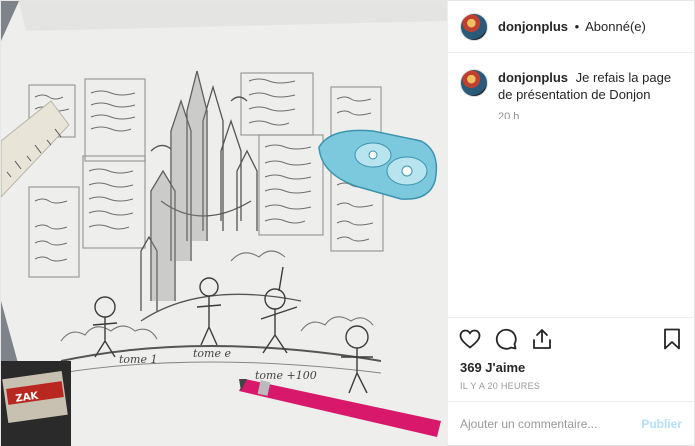 The width and height of the screenshot is (695, 446). I want to click on caption-avatar, so click(474, 83).